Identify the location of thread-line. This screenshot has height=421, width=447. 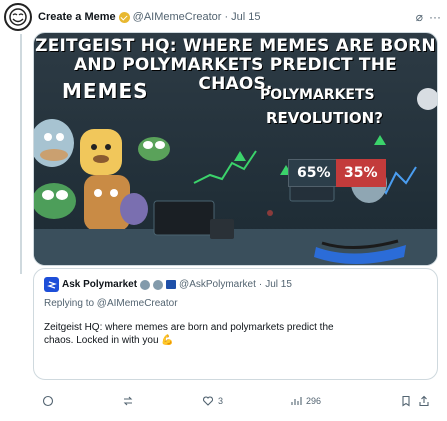
(21, 154).